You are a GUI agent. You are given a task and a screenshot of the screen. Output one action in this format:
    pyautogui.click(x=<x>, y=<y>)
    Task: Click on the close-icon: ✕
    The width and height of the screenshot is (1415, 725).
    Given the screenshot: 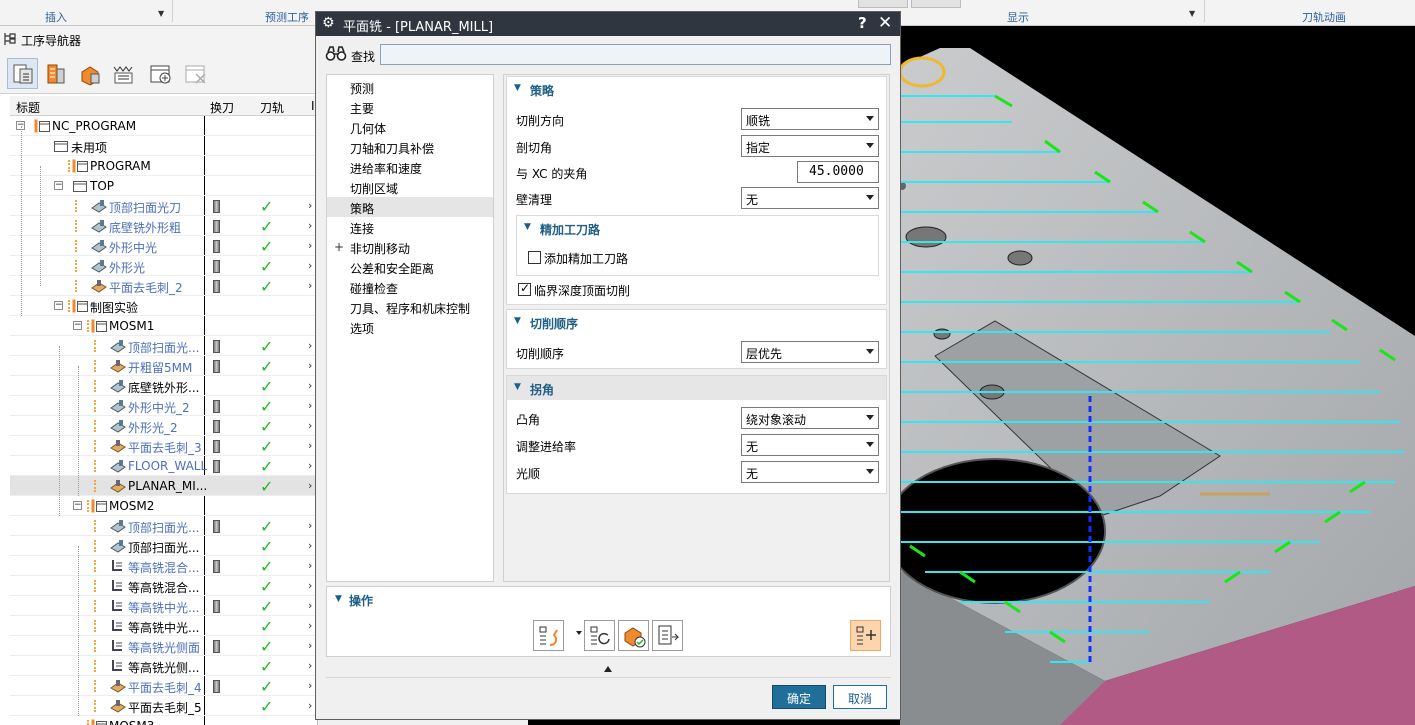 What is the action you would take?
    pyautogui.click(x=885, y=23)
    